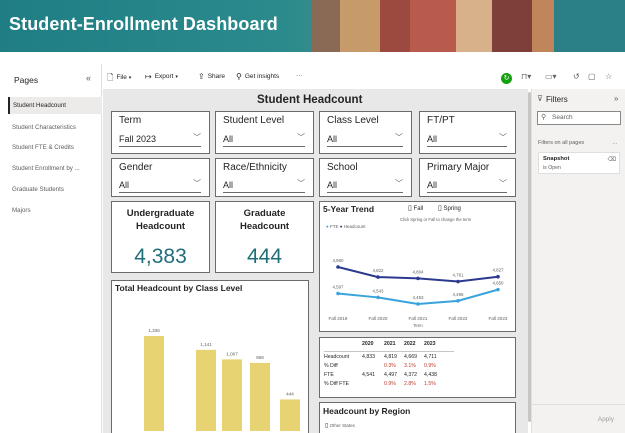  What do you see at coordinates (206, 344) in the screenshot?
I see `bar-data-label: 1,141` at bounding box center [206, 344].